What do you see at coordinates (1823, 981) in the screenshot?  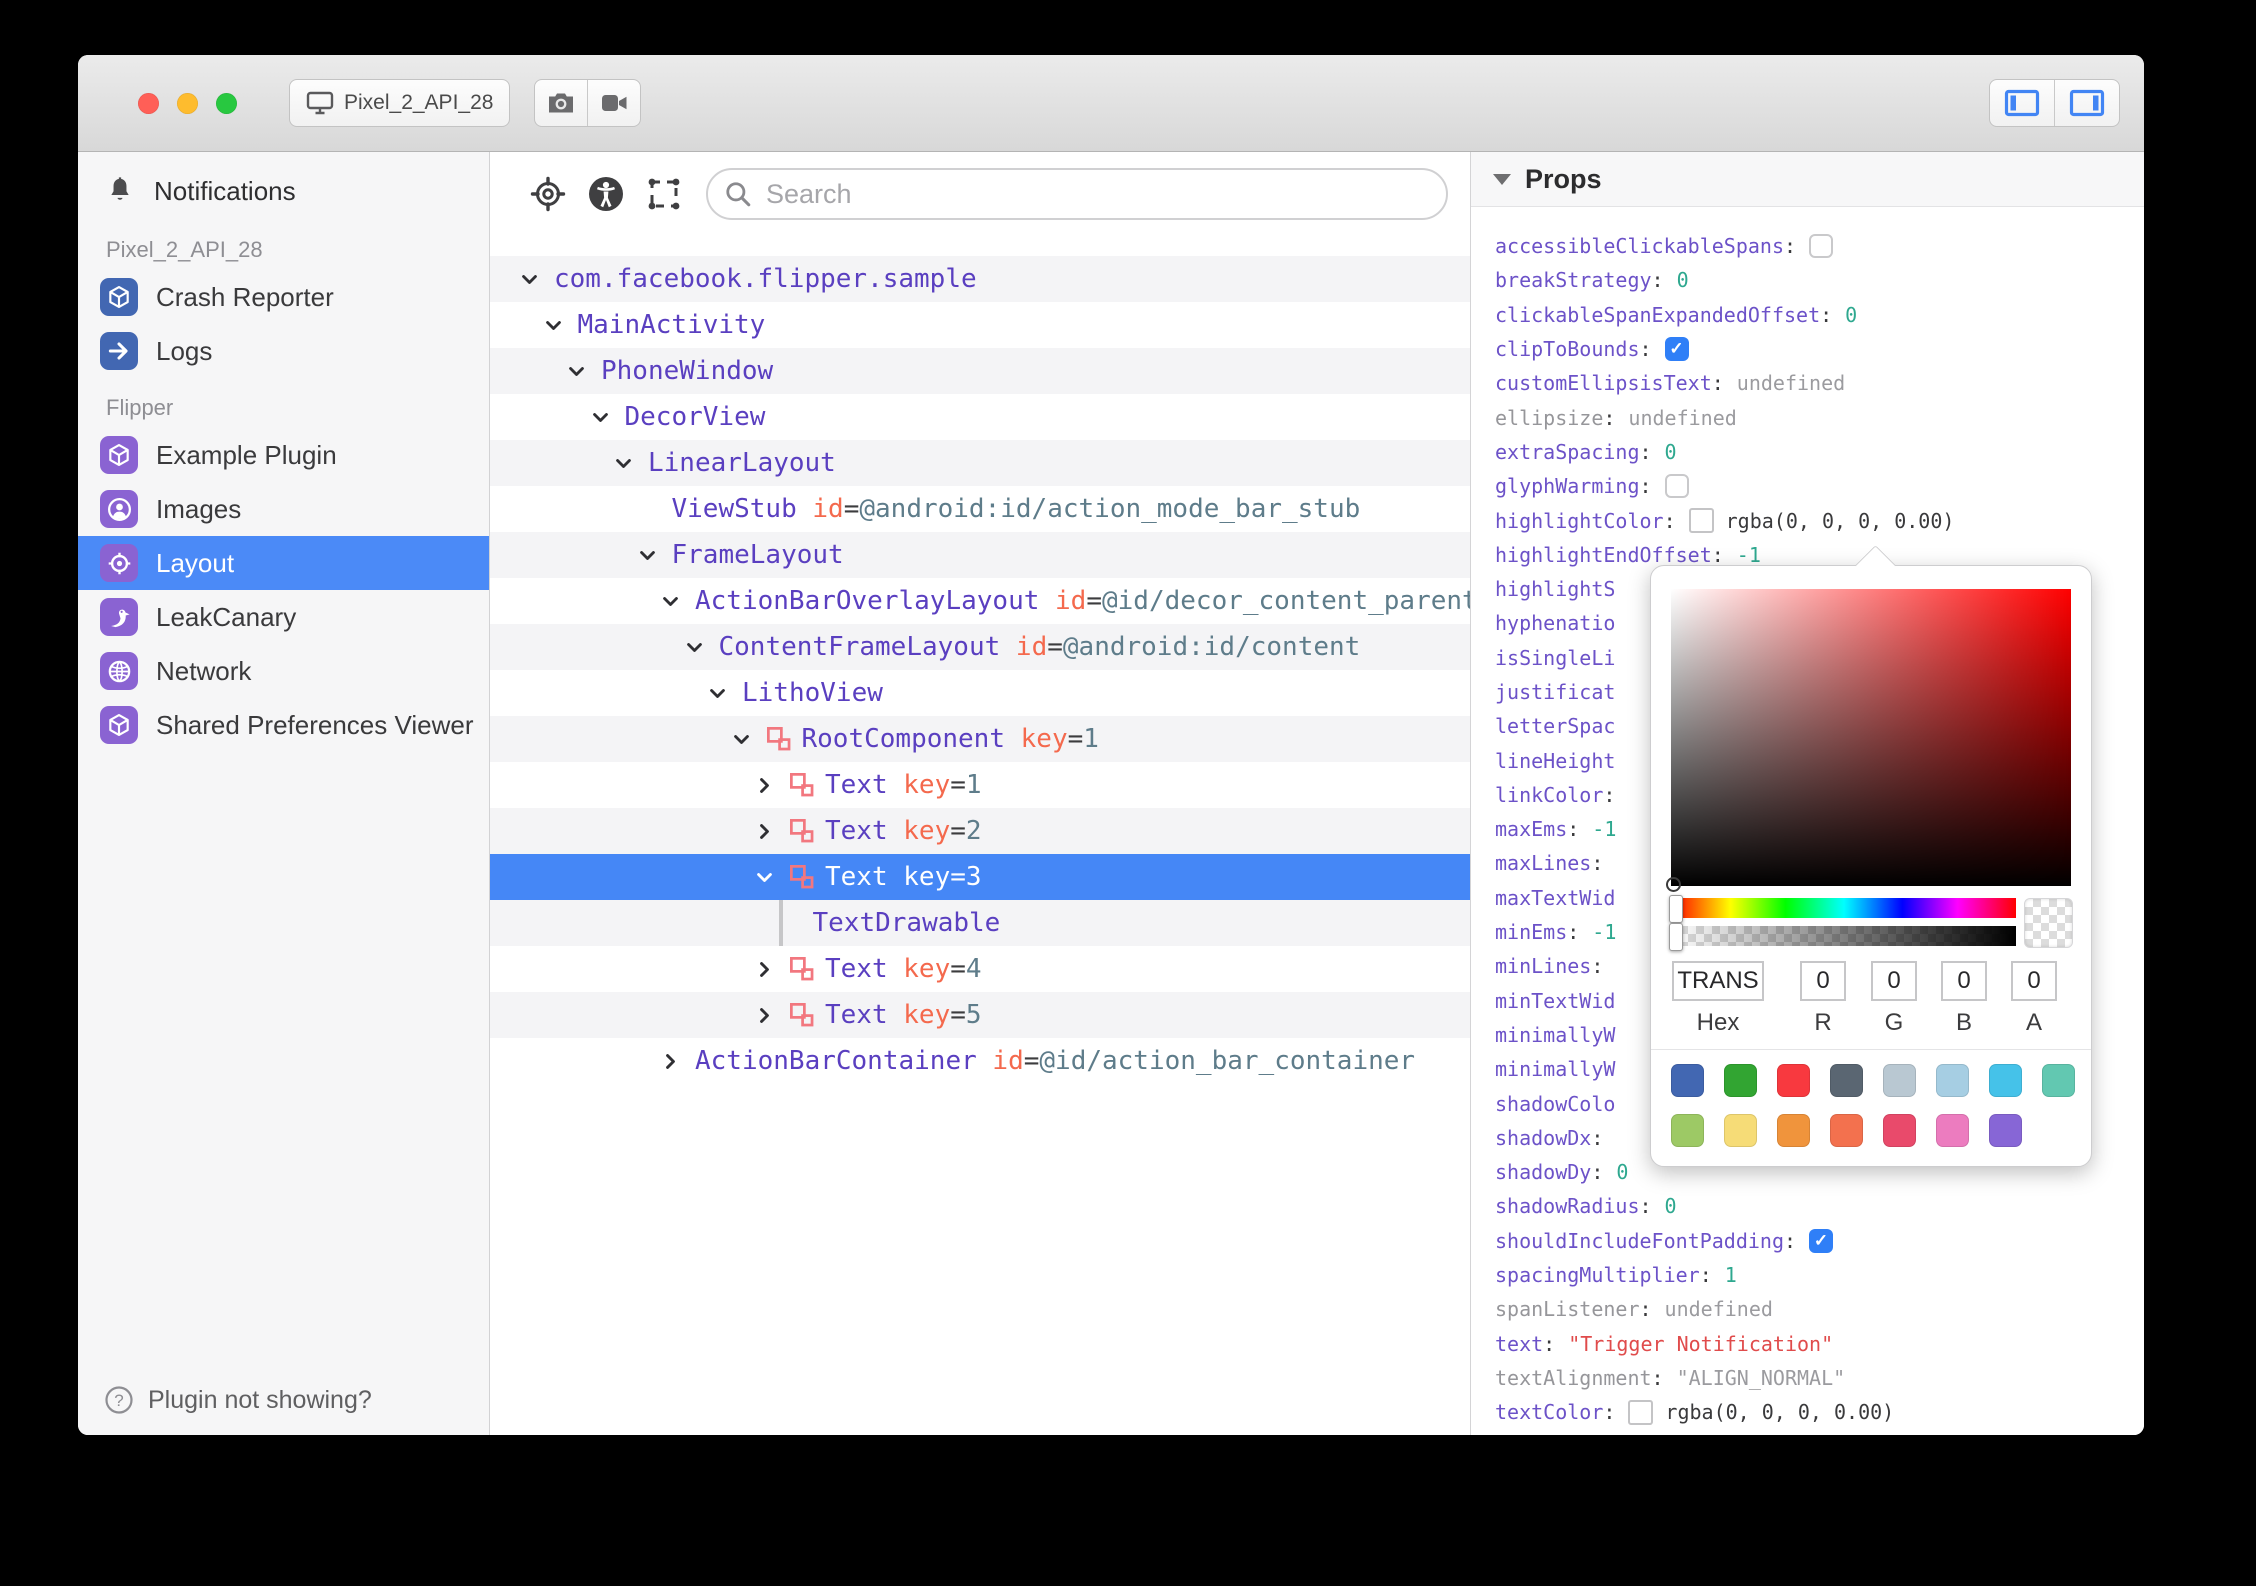 I see `red-input: 0` at bounding box center [1823, 981].